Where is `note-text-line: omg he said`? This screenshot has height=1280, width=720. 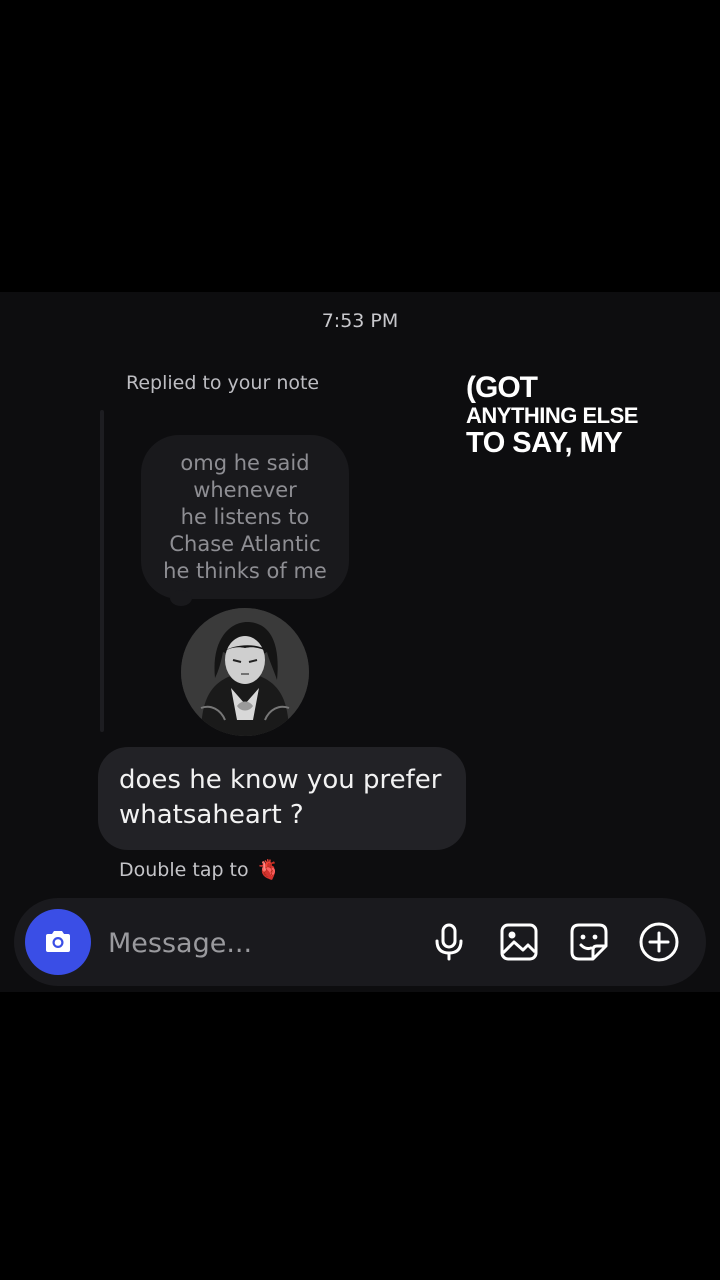 note-text-line: omg he said is located at coordinates (245, 462).